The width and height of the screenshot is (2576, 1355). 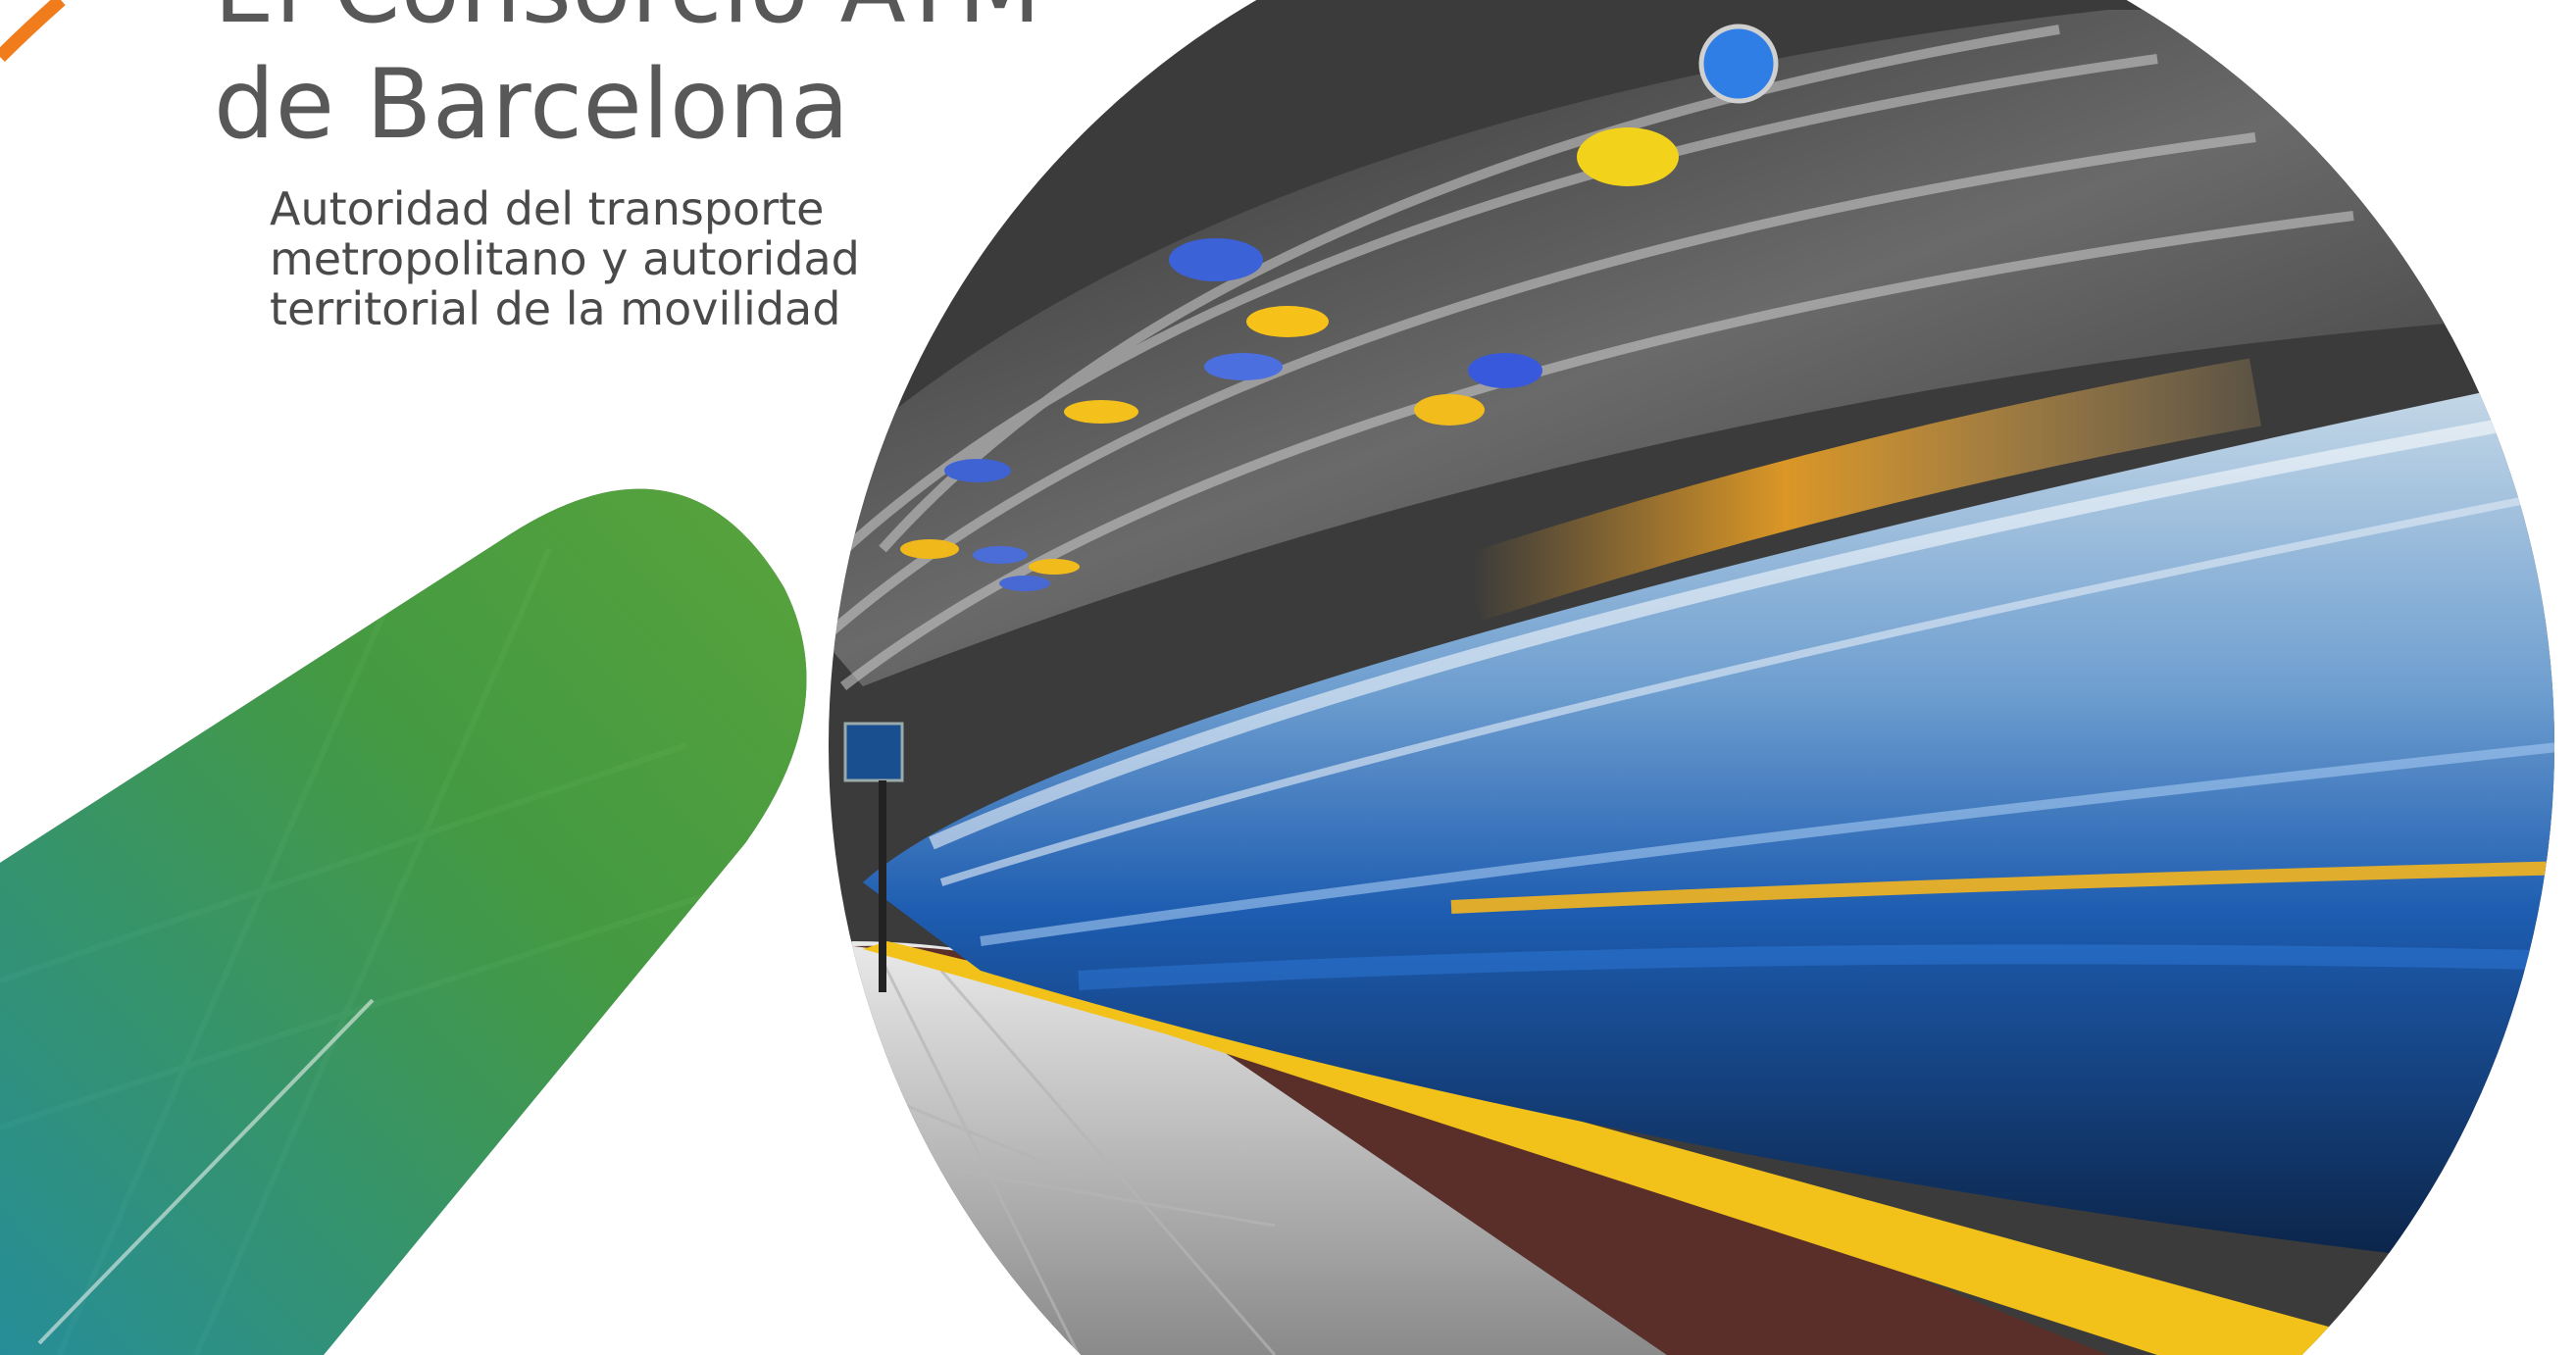 I want to click on station-sign, so click(x=874, y=752).